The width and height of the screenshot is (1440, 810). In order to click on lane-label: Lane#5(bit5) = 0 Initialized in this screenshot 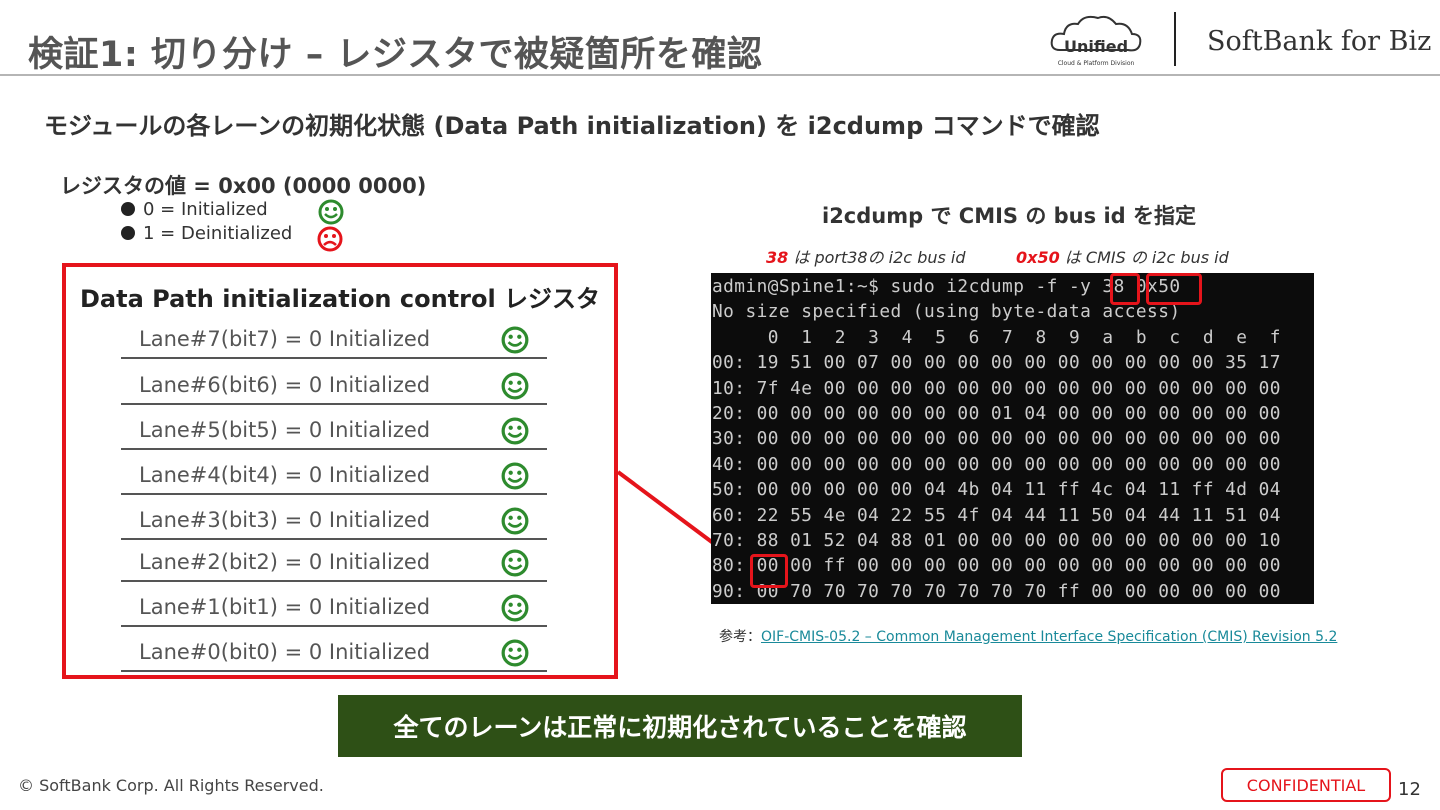, I will do `click(285, 430)`.